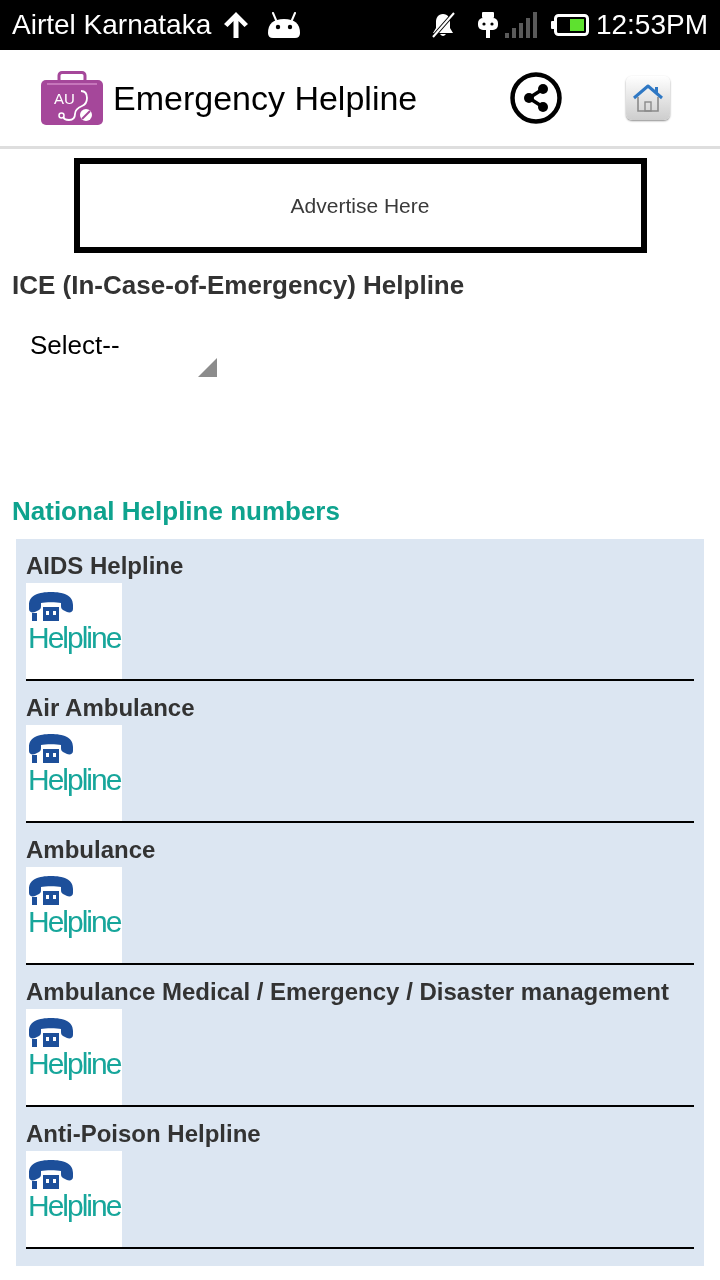 The width and height of the screenshot is (720, 1280). Describe the element at coordinates (360, 205) in the screenshot. I see `ad-text: Advertise Here` at that location.